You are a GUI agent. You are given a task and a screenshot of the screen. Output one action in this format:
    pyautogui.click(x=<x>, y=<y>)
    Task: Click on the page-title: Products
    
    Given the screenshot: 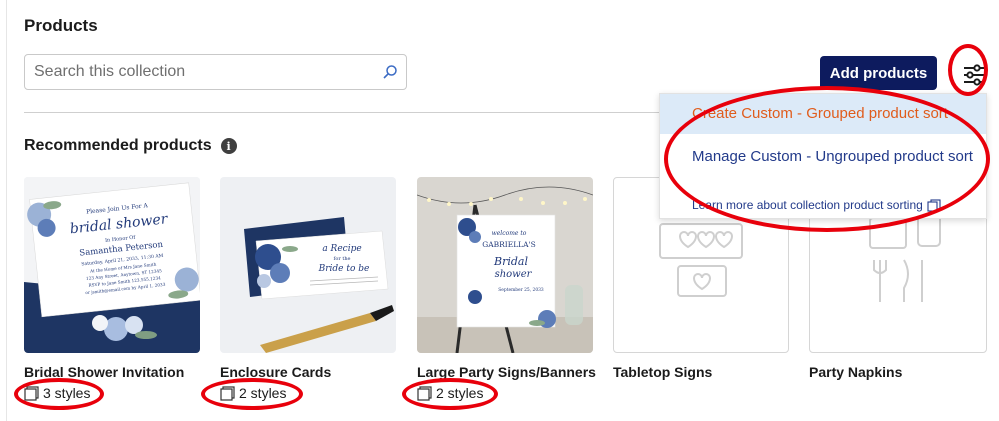 What is the action you would take?
    pyautogui.click(x=61, y=25)
    